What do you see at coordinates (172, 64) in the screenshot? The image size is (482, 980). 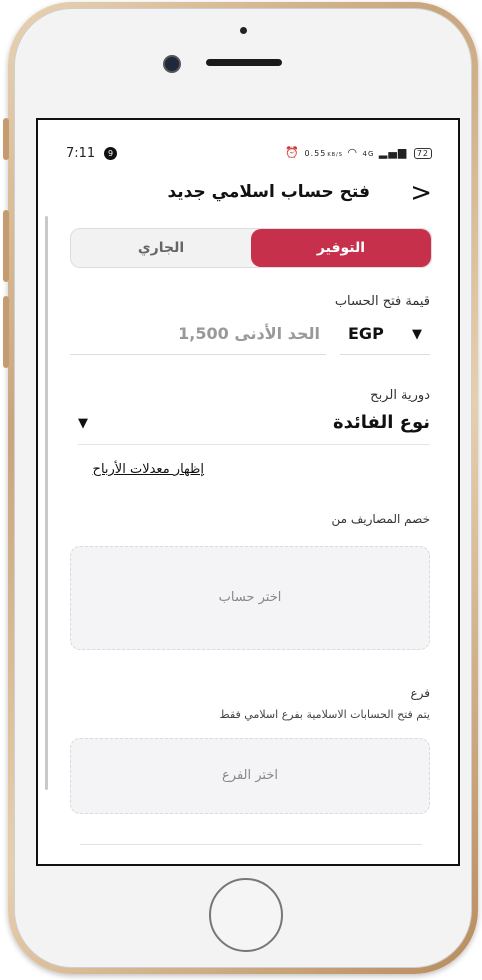 I see `front-camera` at bounding box center [172, 64].